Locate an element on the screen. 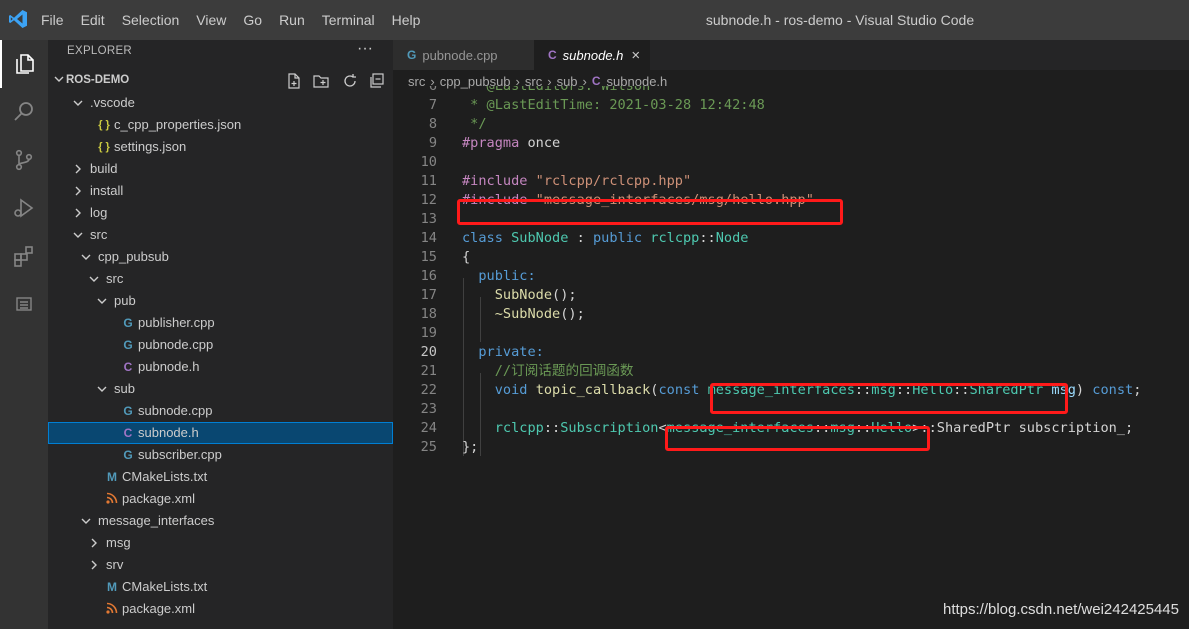  rss-icon is located at coordinates (112, 499).